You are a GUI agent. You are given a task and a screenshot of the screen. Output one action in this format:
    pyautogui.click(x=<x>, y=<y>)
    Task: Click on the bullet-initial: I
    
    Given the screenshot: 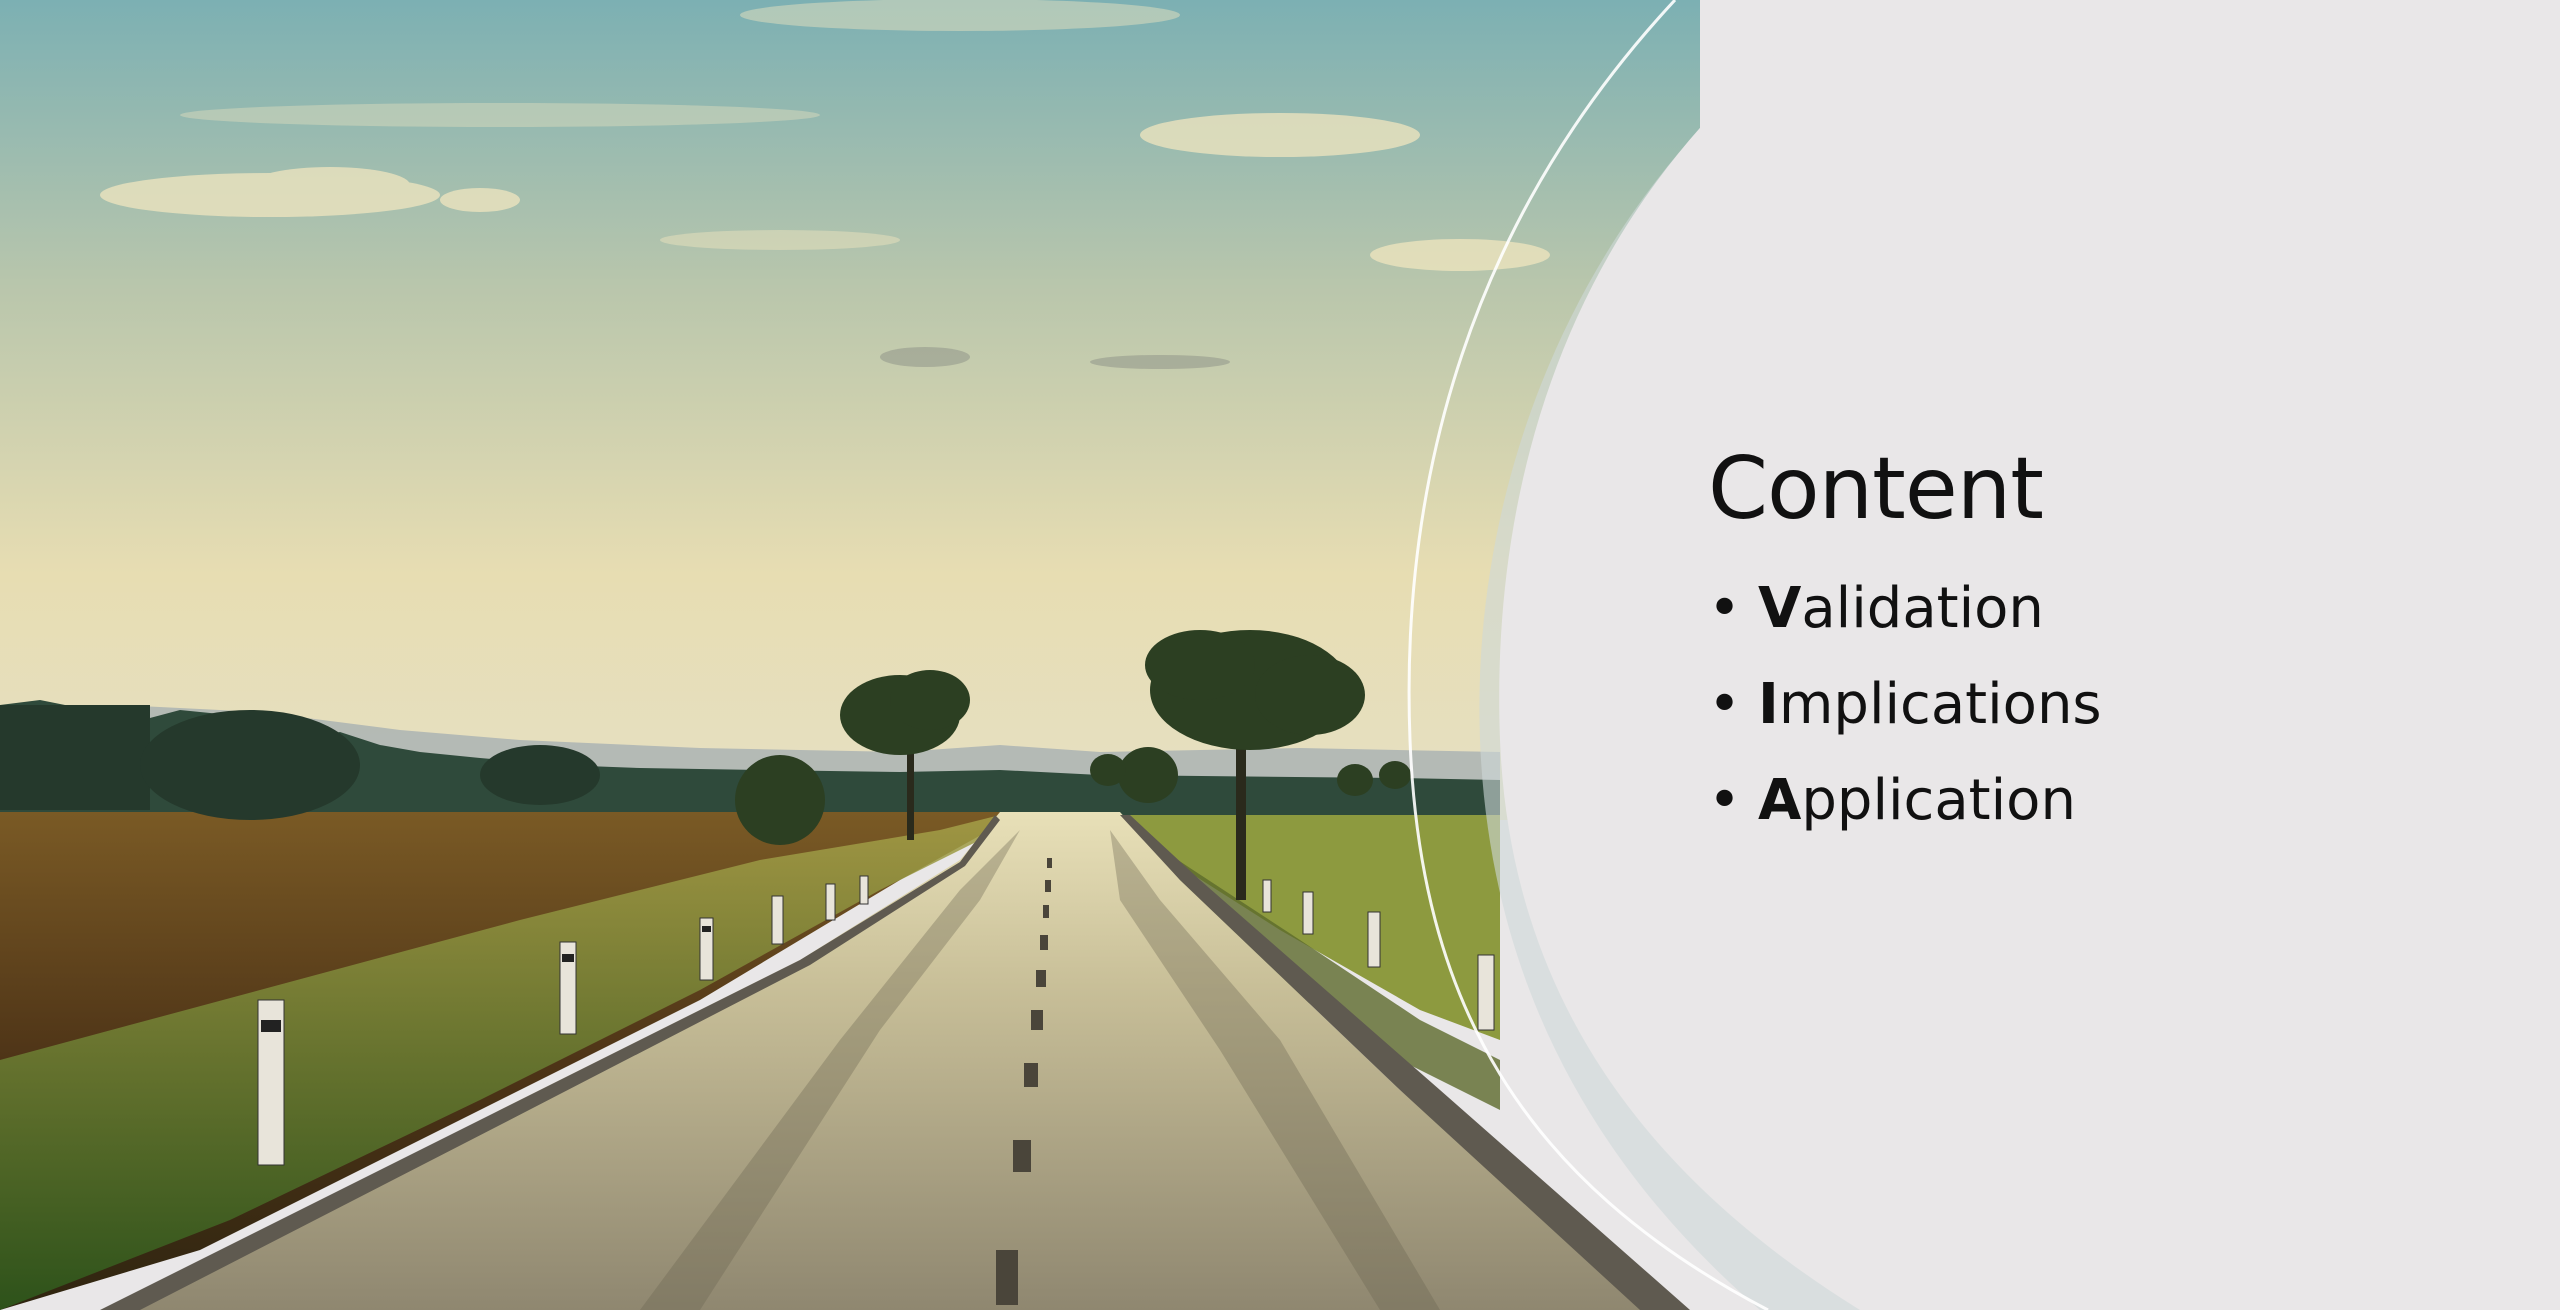 What is the action you would take?
    pyautogui.click(x=1768, y=704)
    